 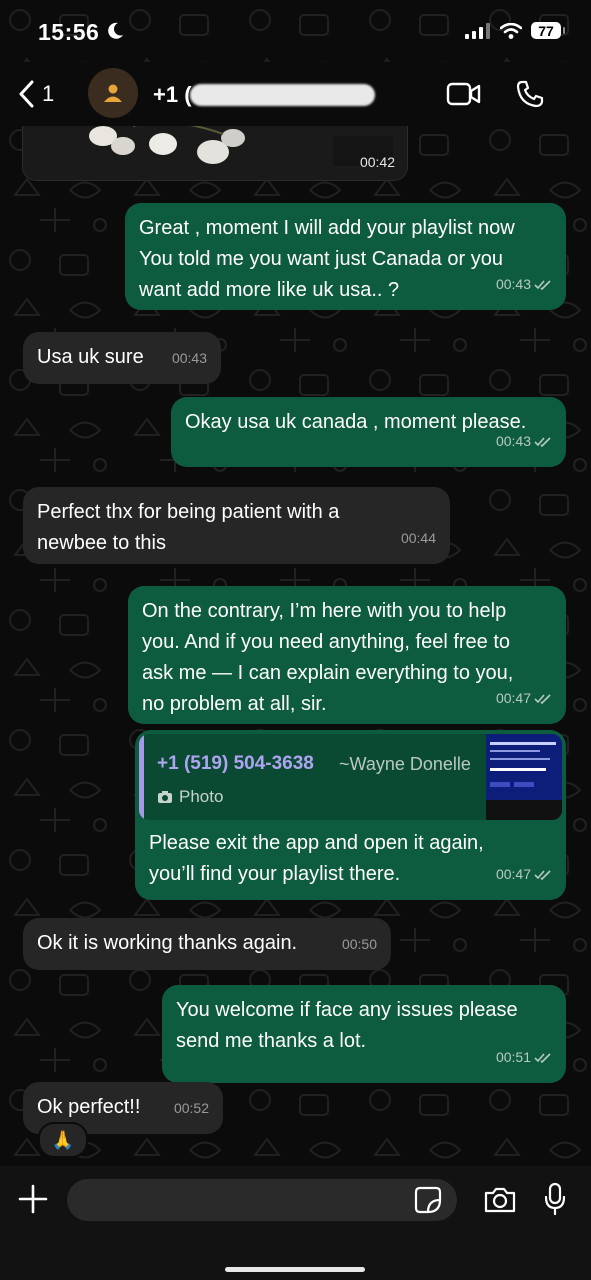 What do you see at coordinates (282, 95) in the screenshot?
I see `redacted-phone-number` at bounding box center [282, 95].